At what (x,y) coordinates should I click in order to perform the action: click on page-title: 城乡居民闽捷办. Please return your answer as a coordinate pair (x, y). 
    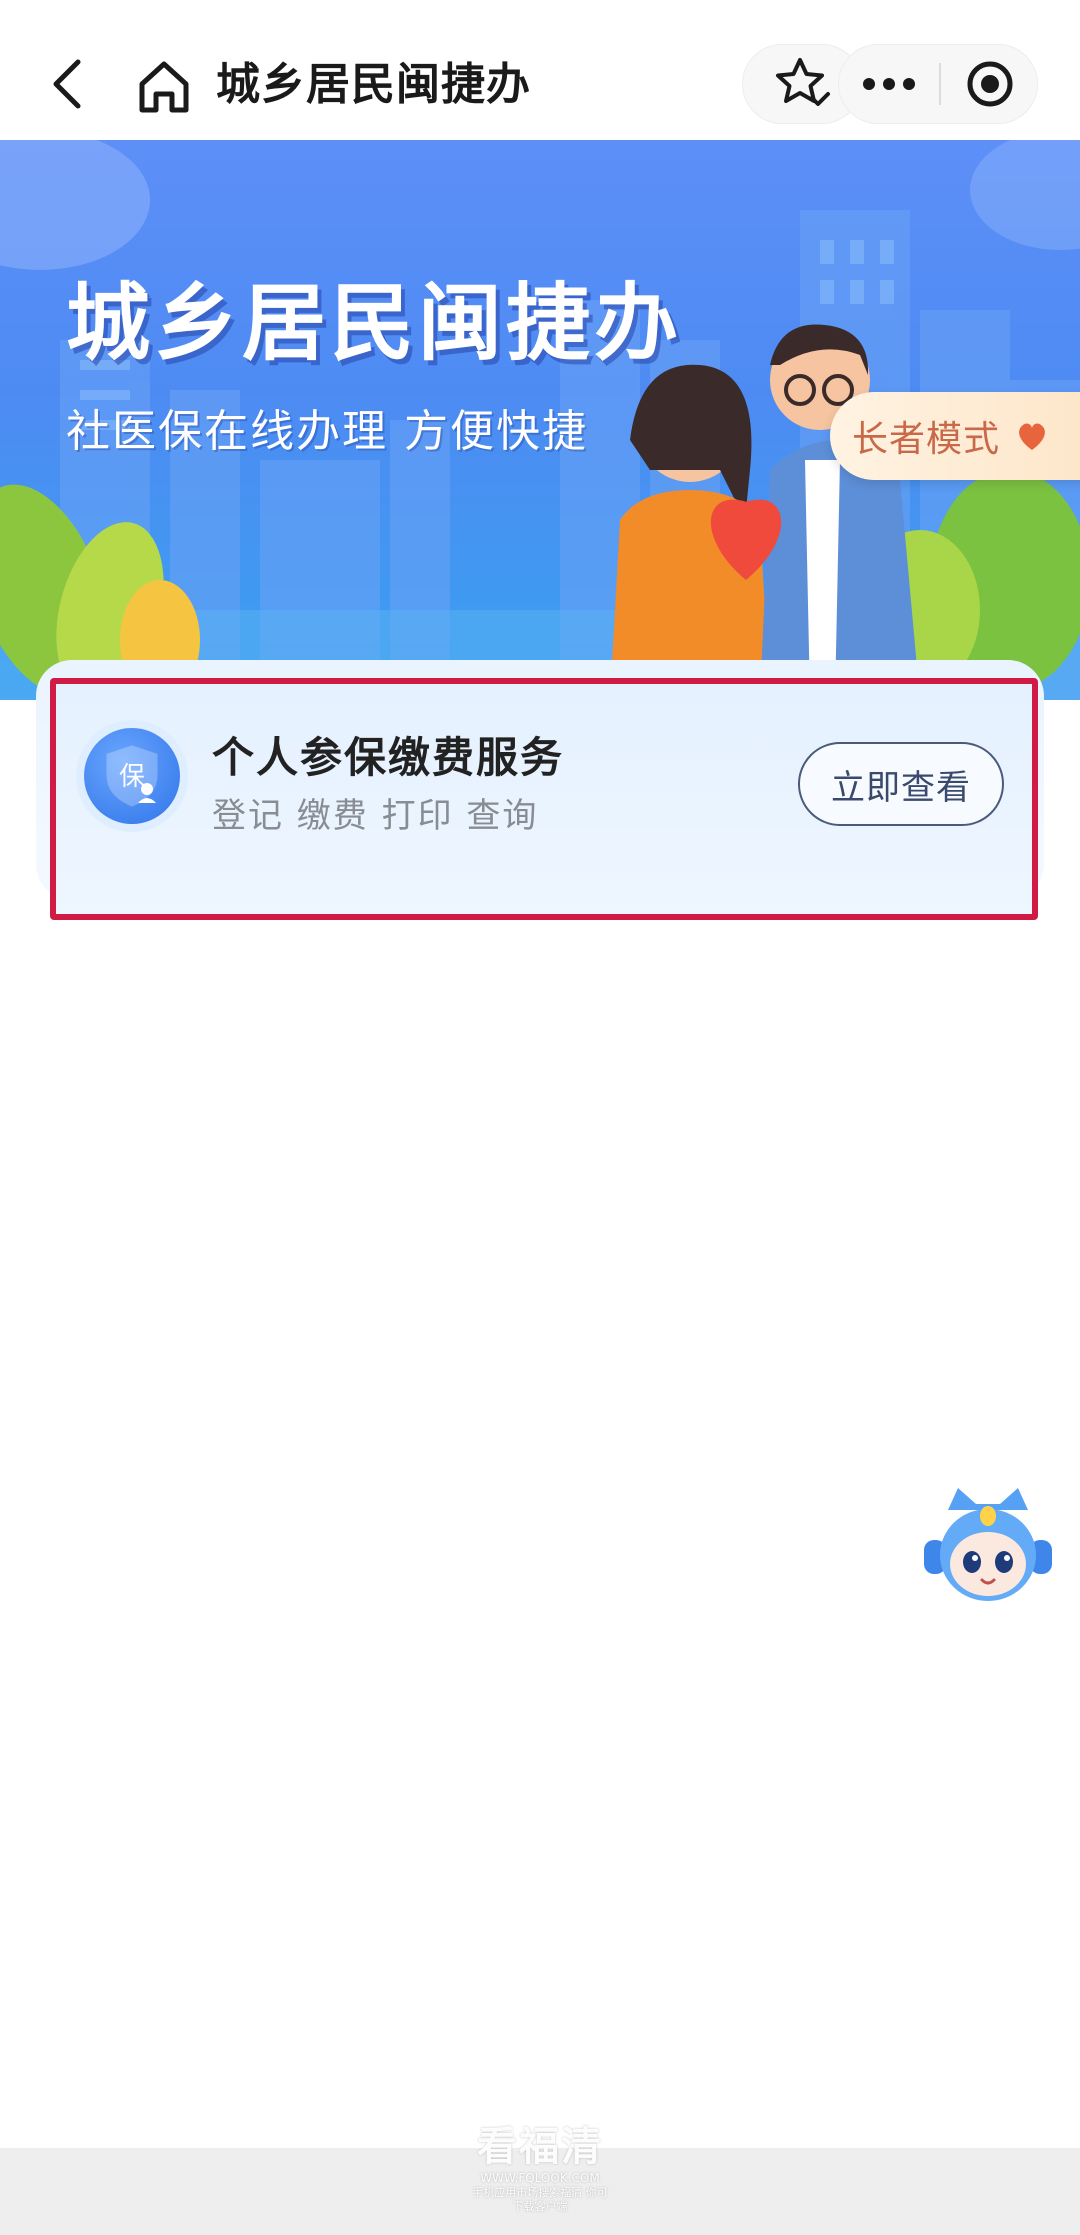
    Looking at the image, I should click on (373, 84).